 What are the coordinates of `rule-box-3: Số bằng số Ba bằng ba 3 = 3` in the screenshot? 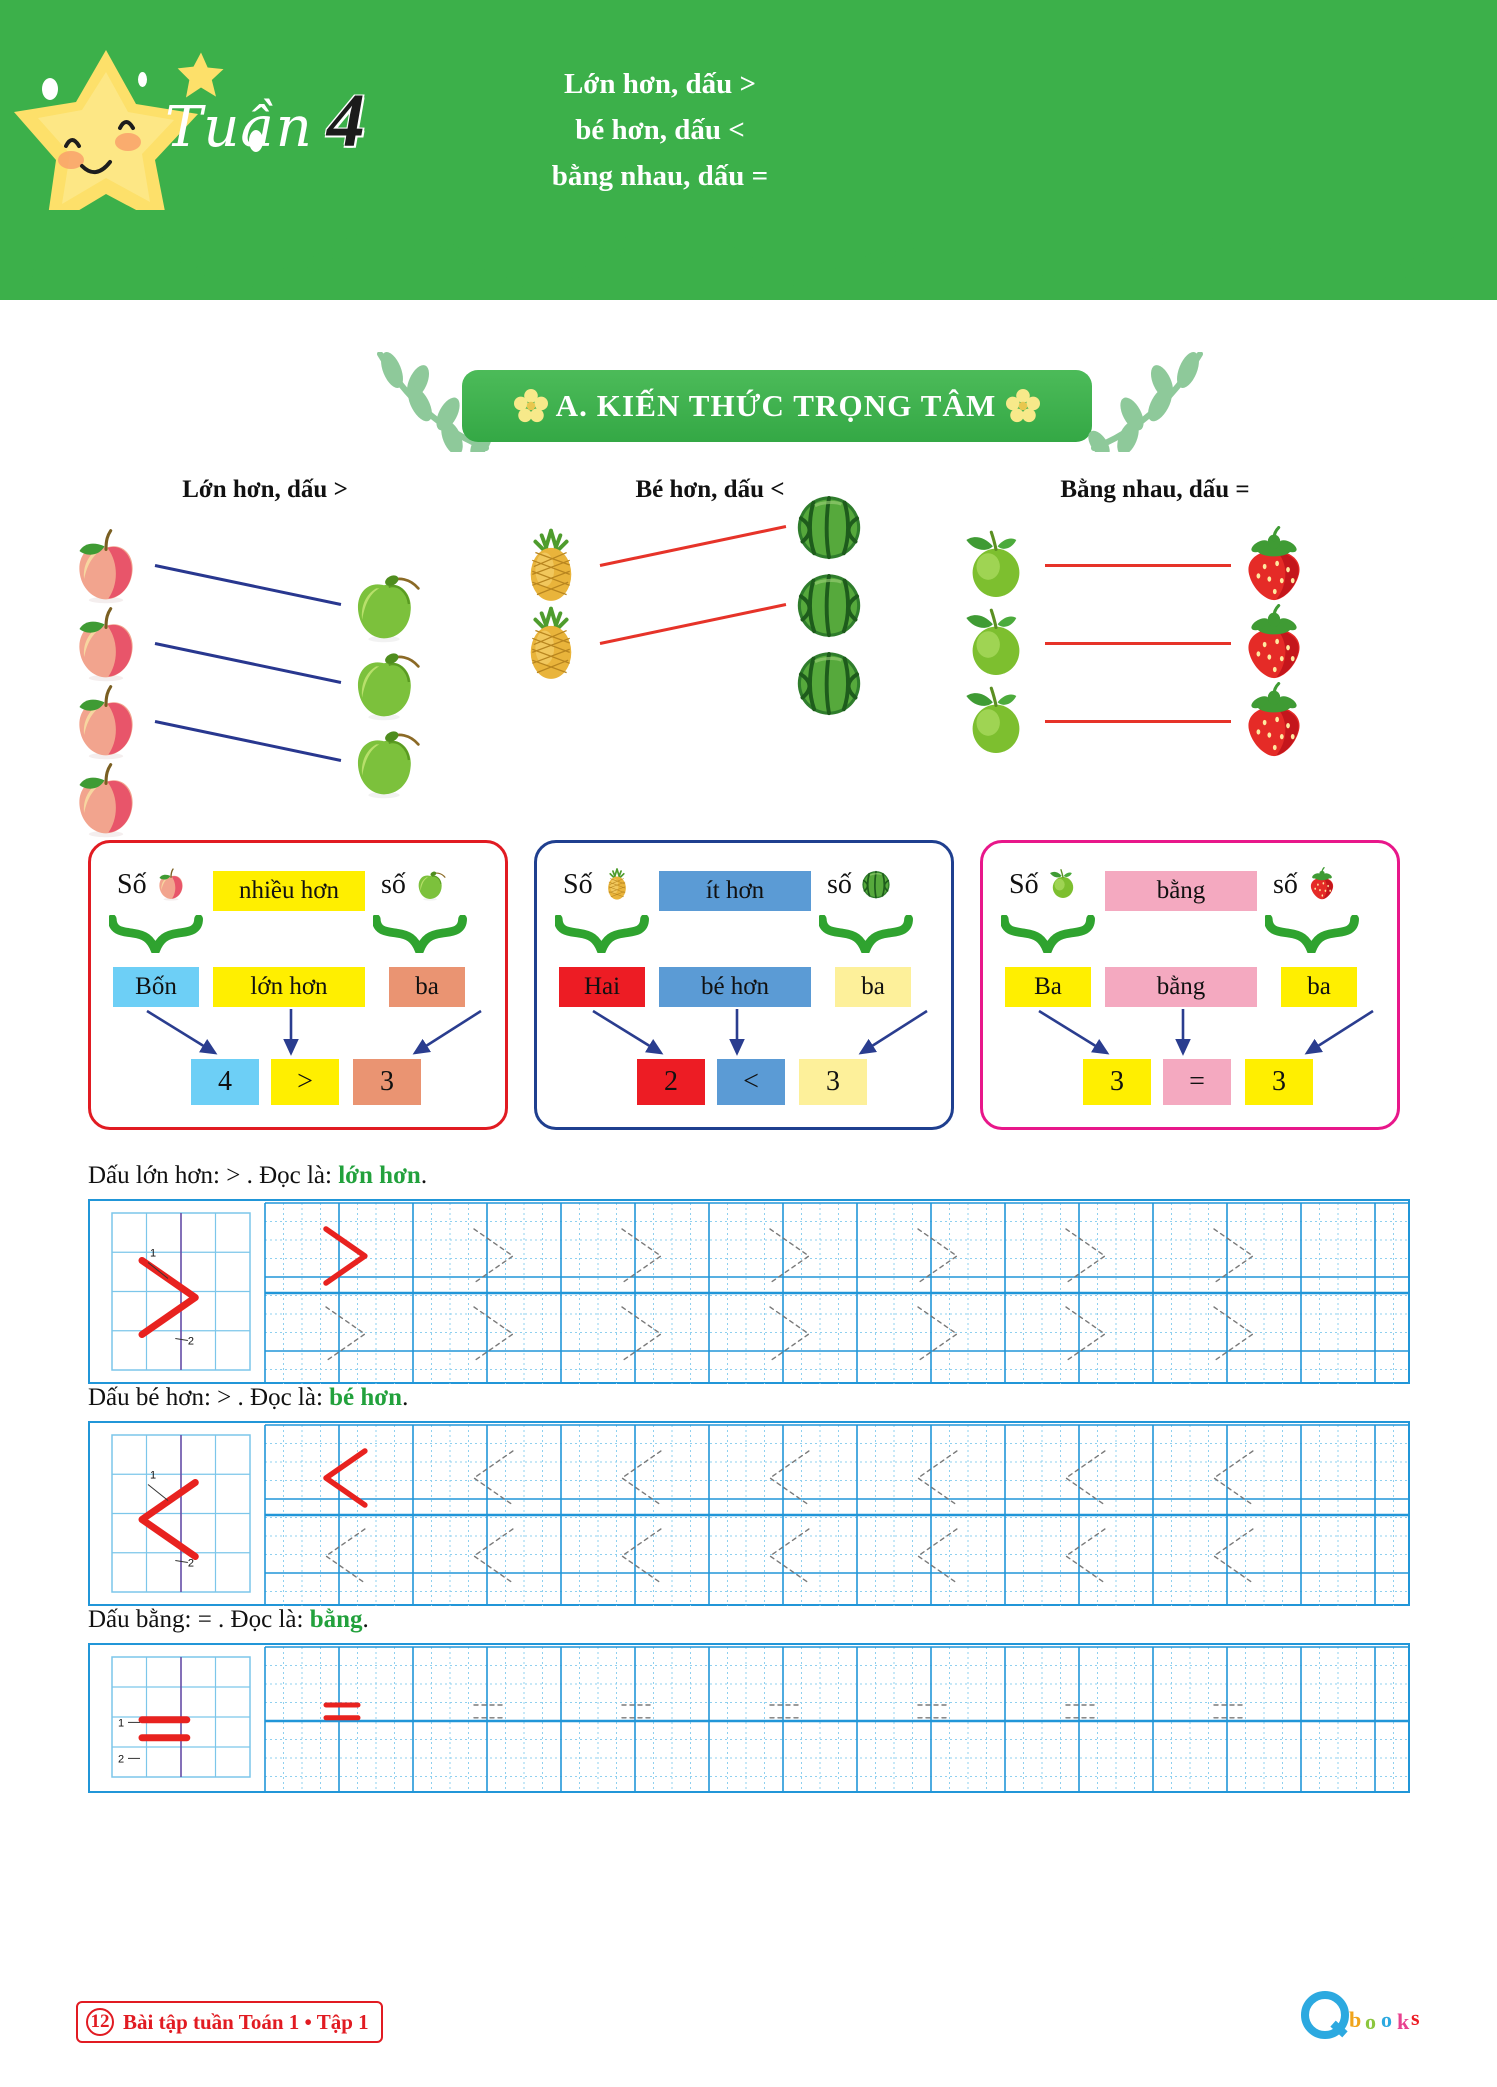 It's located at (1190, 985).